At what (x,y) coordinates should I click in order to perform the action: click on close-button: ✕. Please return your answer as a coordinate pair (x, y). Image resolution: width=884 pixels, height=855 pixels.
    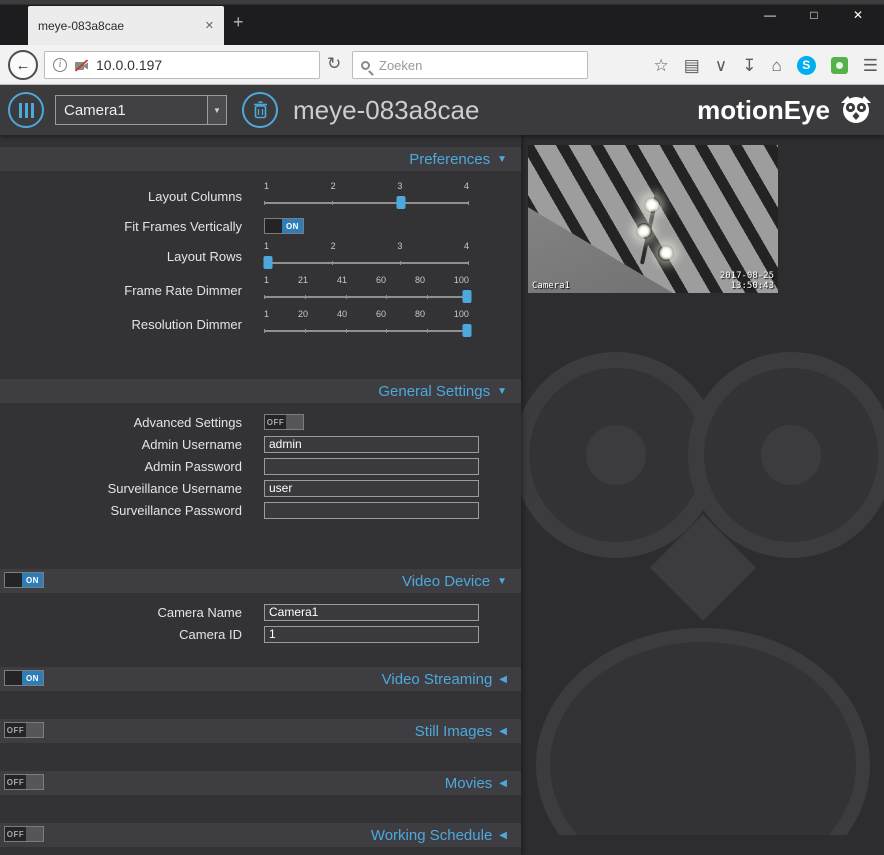
    Looking at the image, I should click on (858, 15).